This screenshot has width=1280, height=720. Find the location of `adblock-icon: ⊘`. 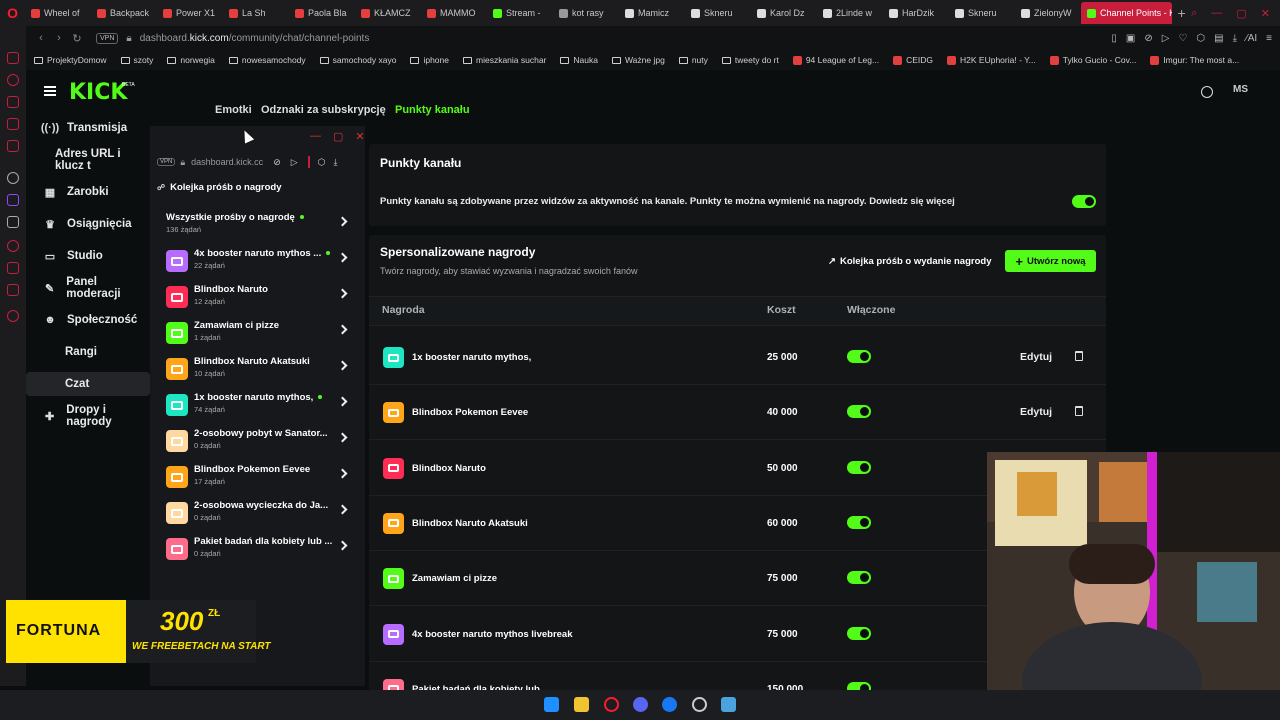

adblock-icon: ⊘ is located at coordinates (1148, 38).